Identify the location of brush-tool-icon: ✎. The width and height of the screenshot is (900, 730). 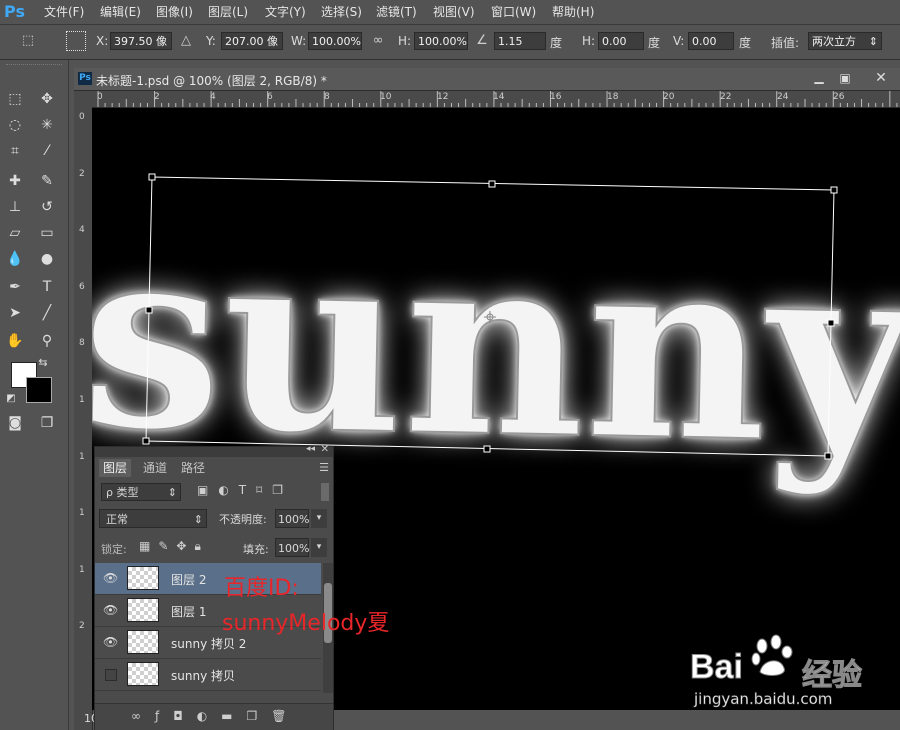
(47, 181).